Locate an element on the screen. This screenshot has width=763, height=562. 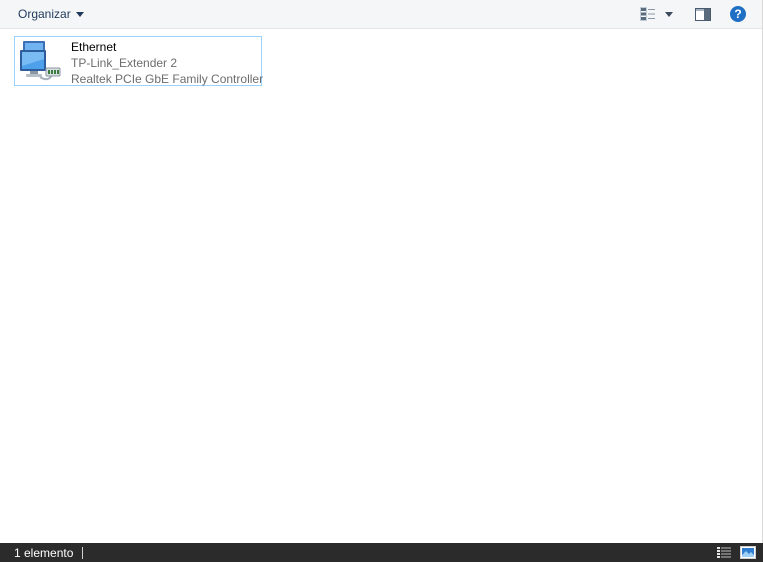
preview-pane-button is located at coordinates (703, 14).